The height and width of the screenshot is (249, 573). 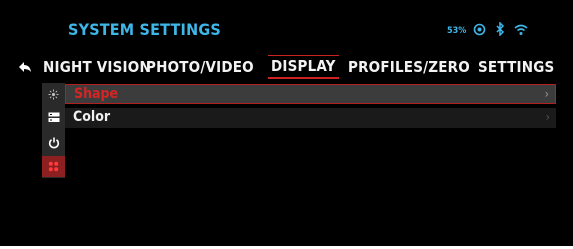 I want to click on menu-item-shape: Shape ›, so click(x=310, y=94).